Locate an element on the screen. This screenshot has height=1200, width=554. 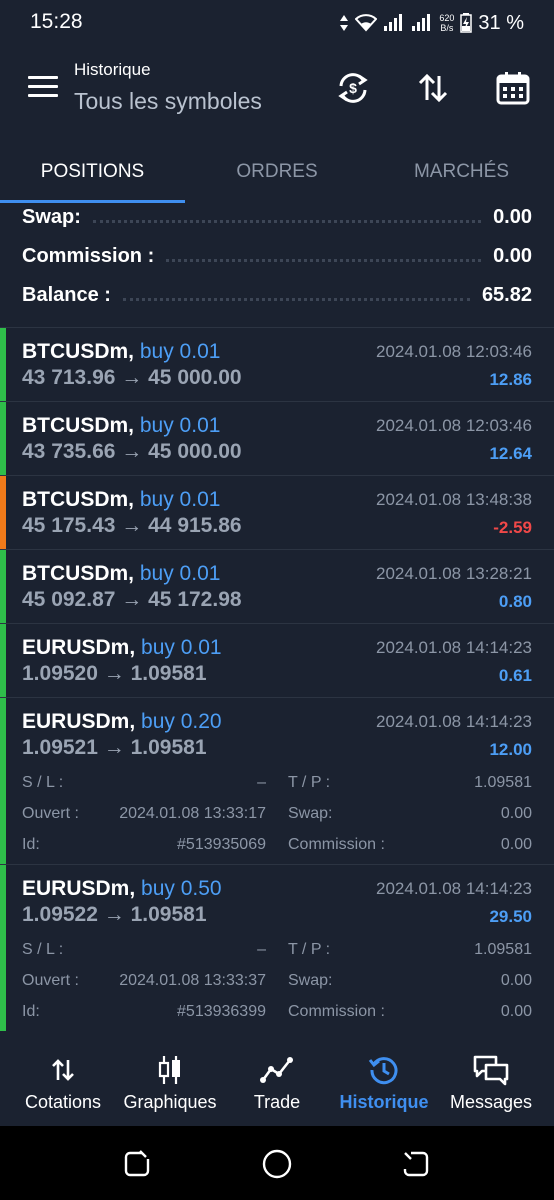
recent-apps-button is located at coordinates (137, 1164).